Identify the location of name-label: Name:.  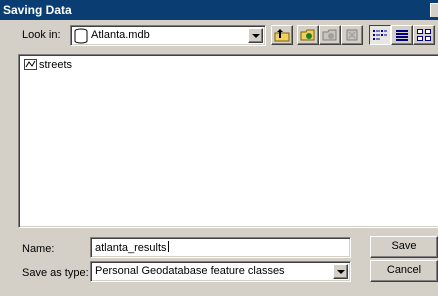
(38, 249).